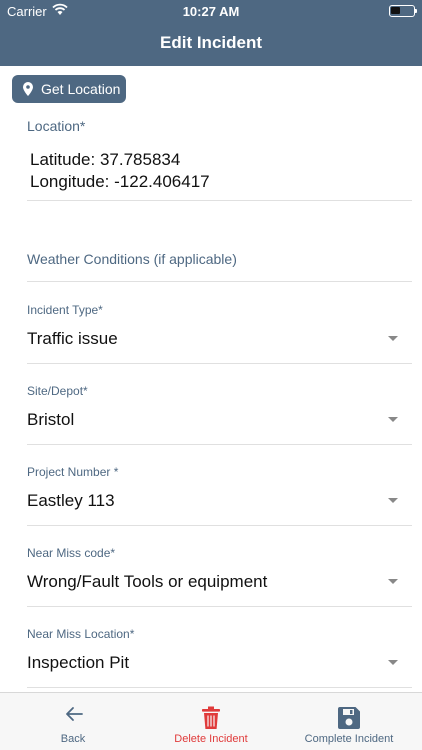  Describe the element at coordinates (120, 181) in the screenshot. I see `longitude-text: Longitude: -122.406417` at that location.